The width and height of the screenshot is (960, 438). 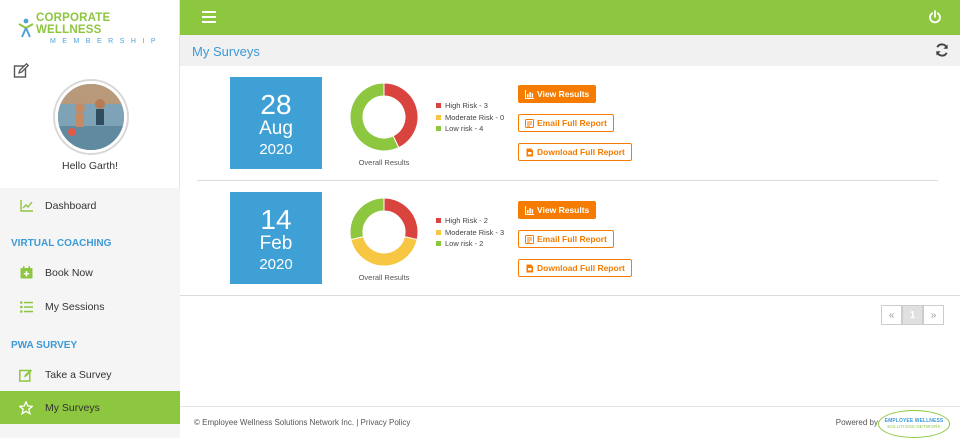 I want to click on page-title: My Surveys, so click(x=226, y=51).